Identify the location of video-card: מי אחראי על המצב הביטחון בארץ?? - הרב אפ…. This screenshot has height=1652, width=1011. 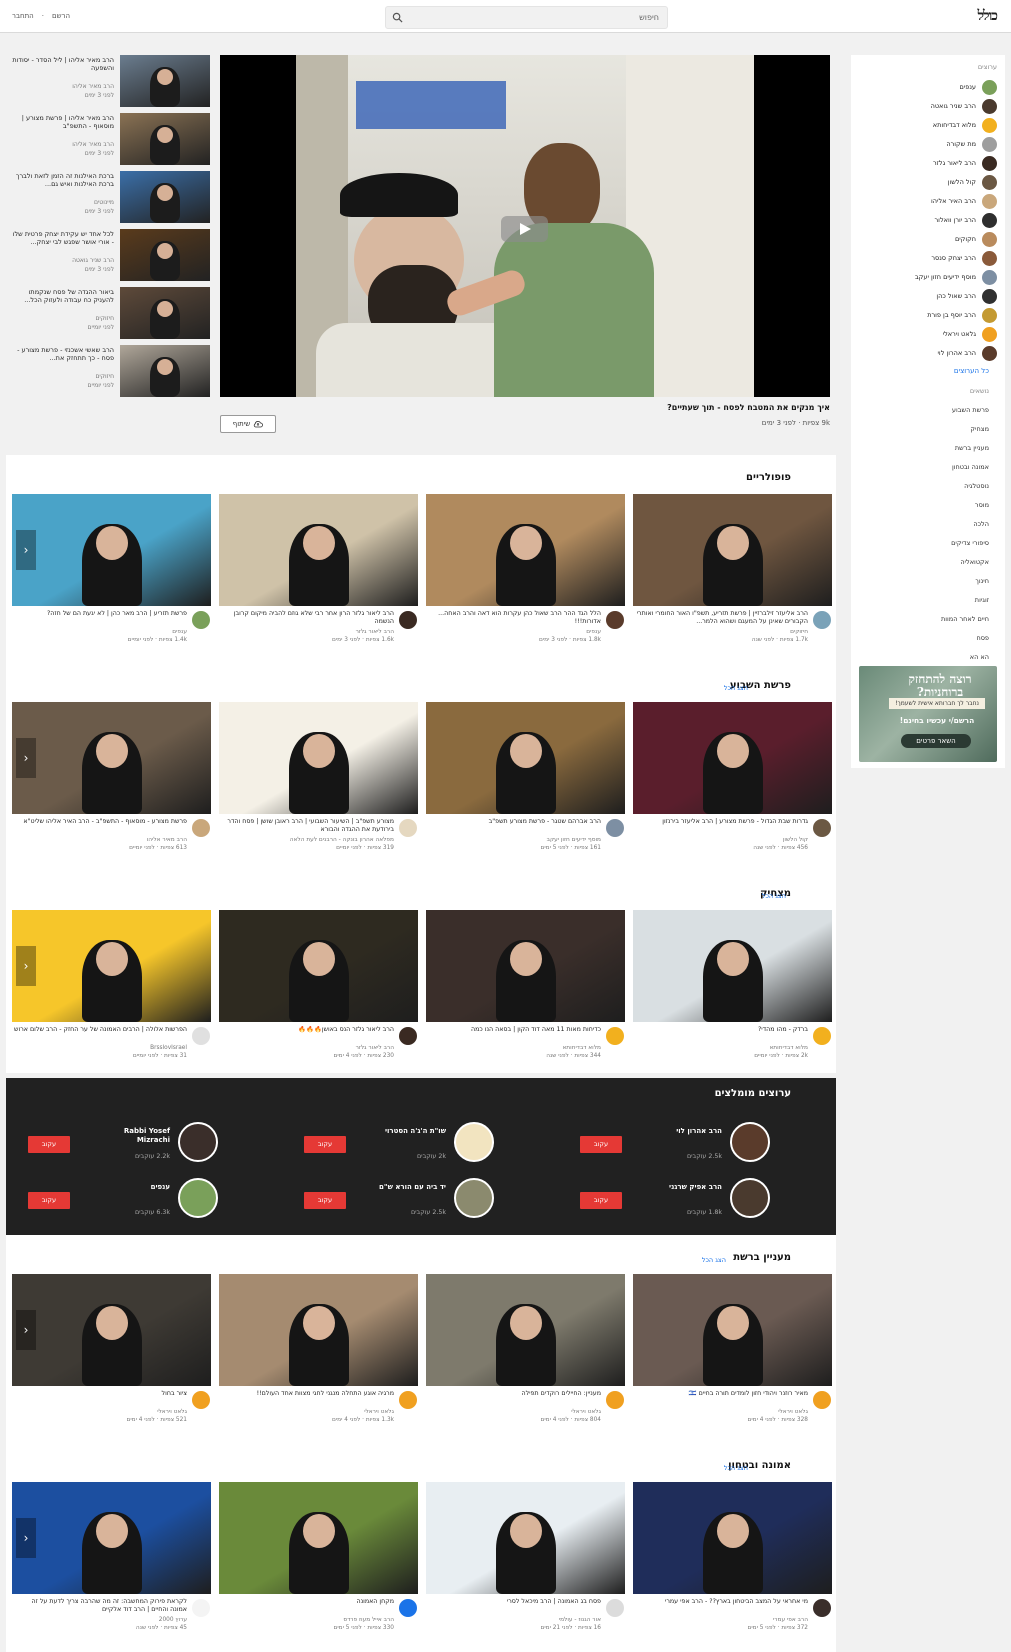
(732, 1562).